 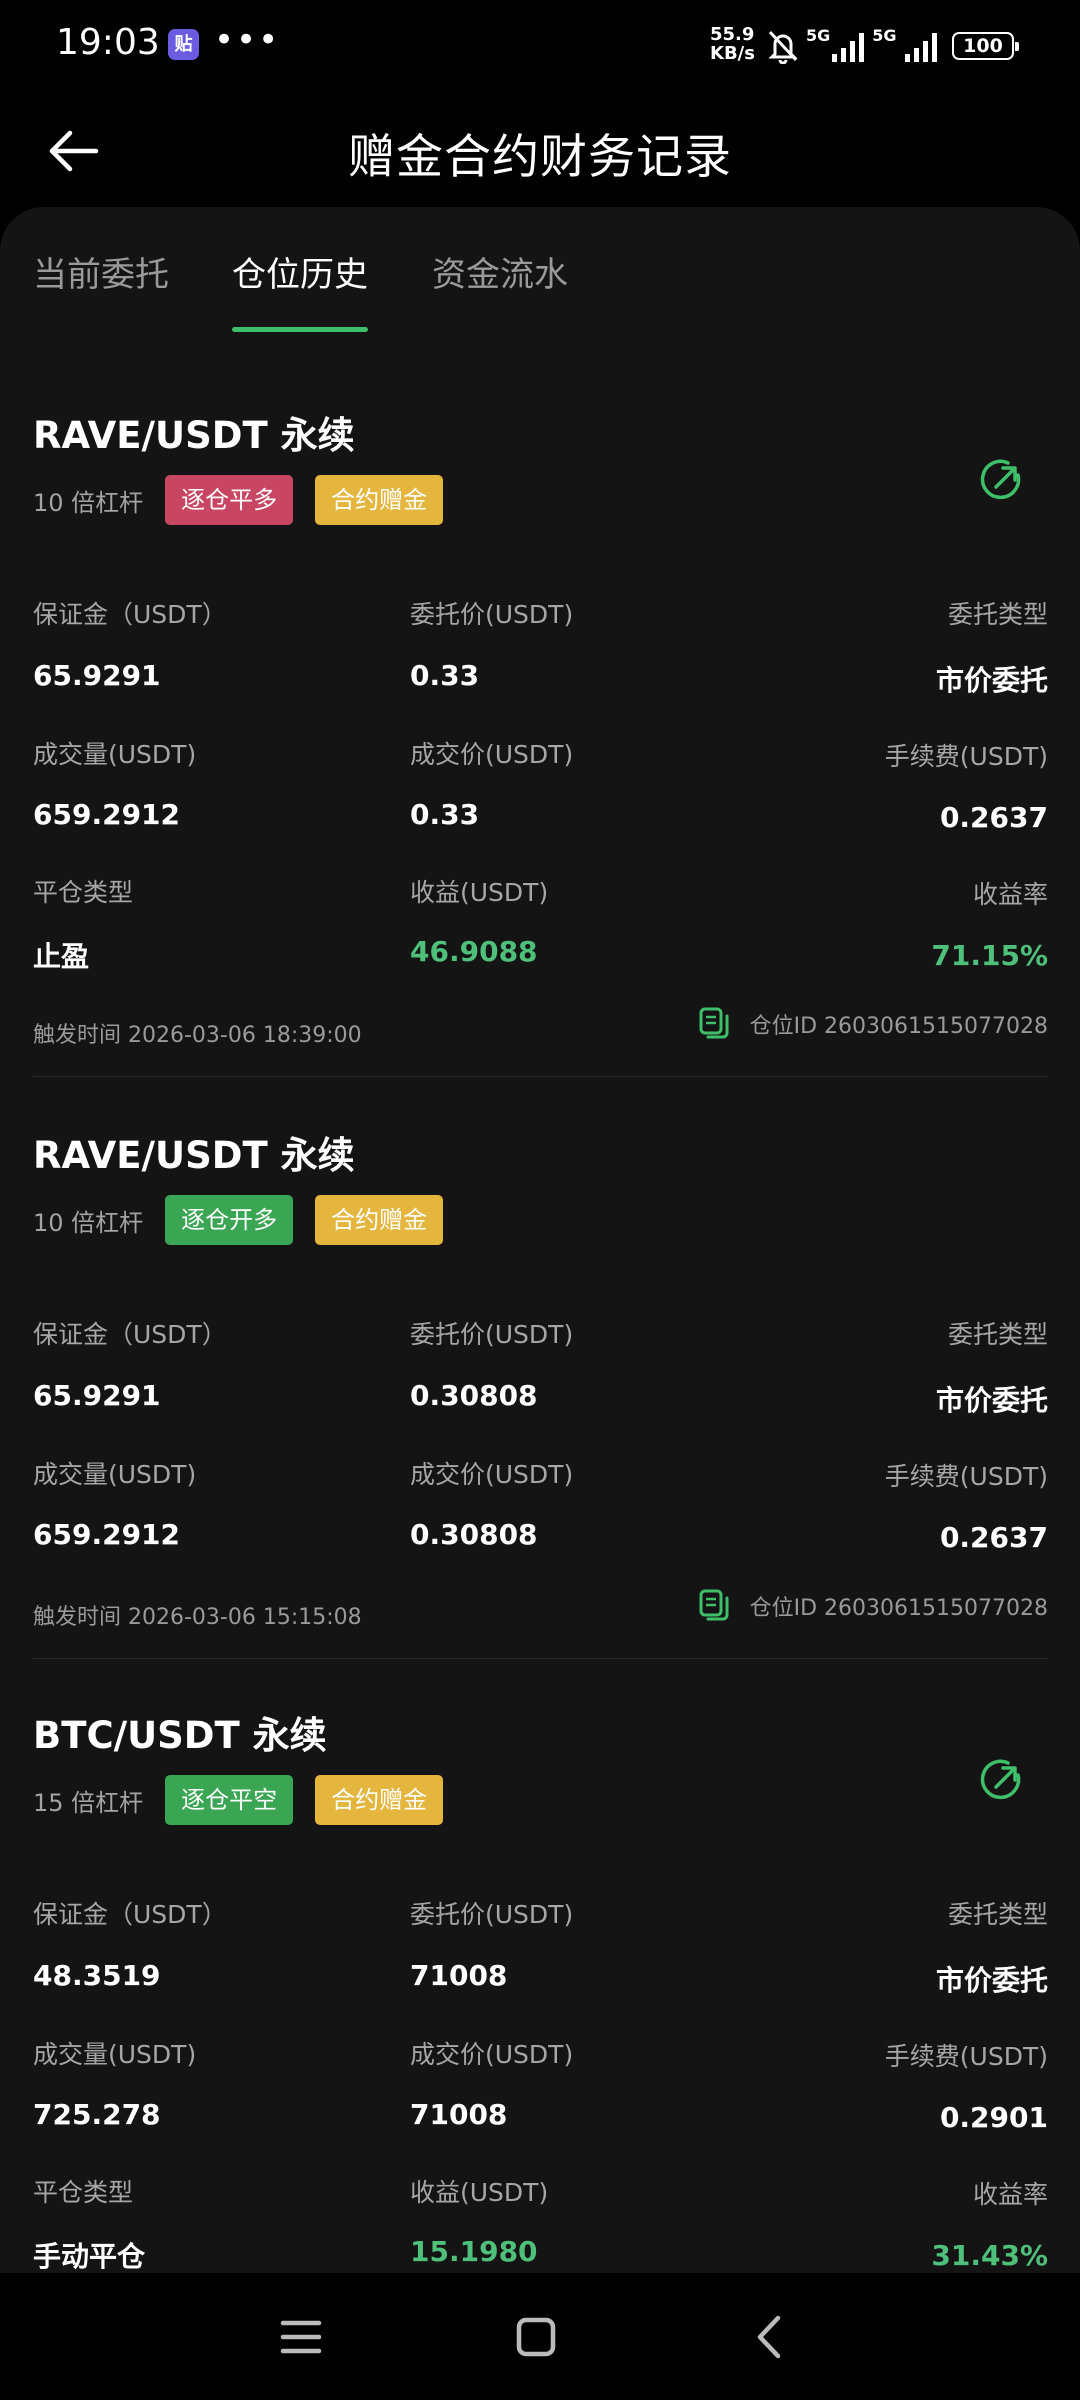 What do you see at coordinates (108, 42) in the screenshot?
I see `status-time: 19:03` at bounding box center [108, 42].